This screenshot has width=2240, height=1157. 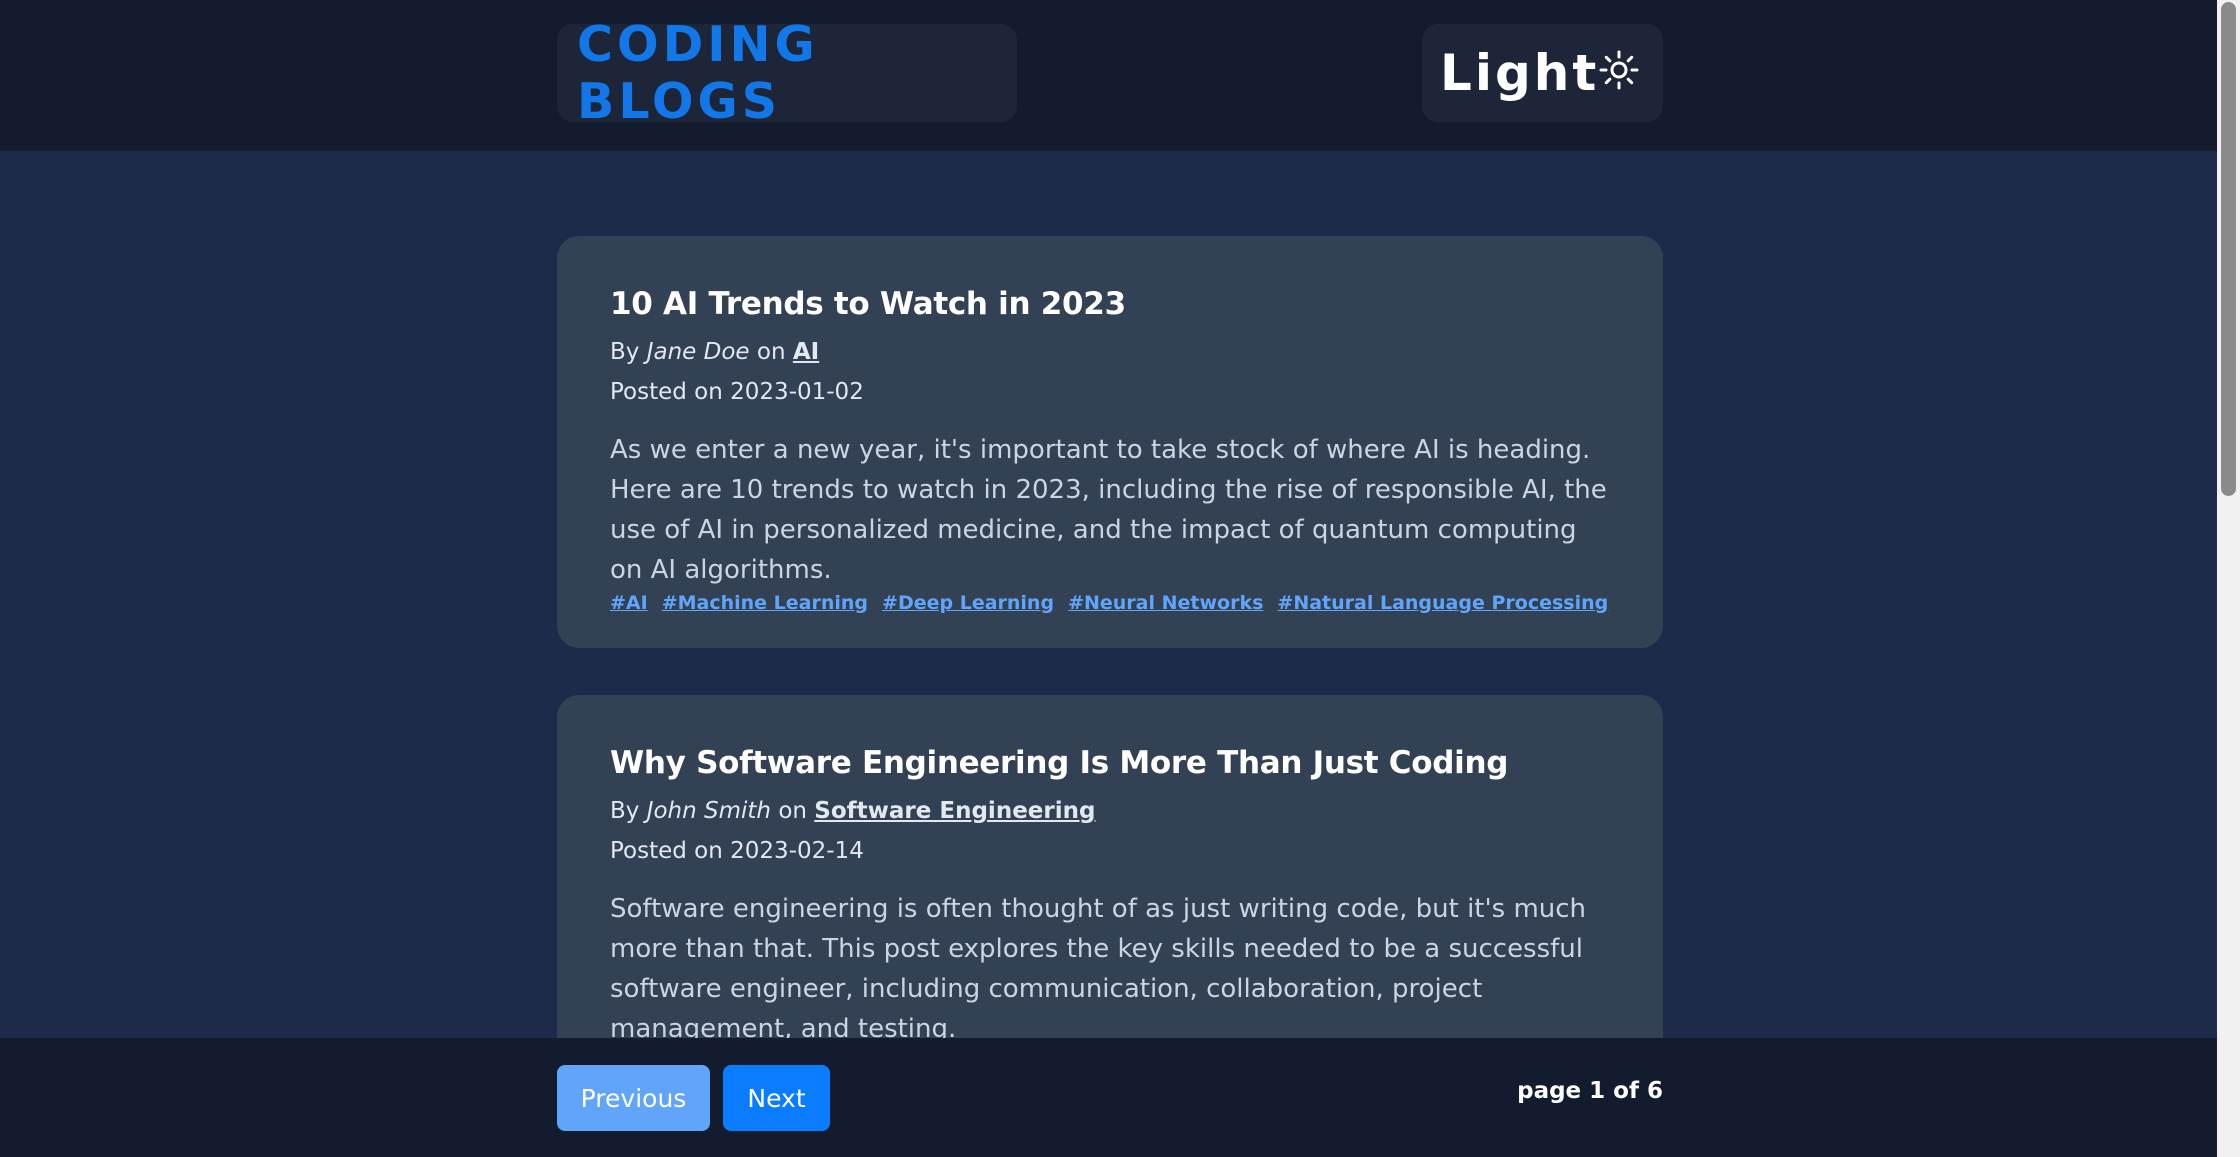 I want to click on tag-link: #AI, so click(x=629, y=603).